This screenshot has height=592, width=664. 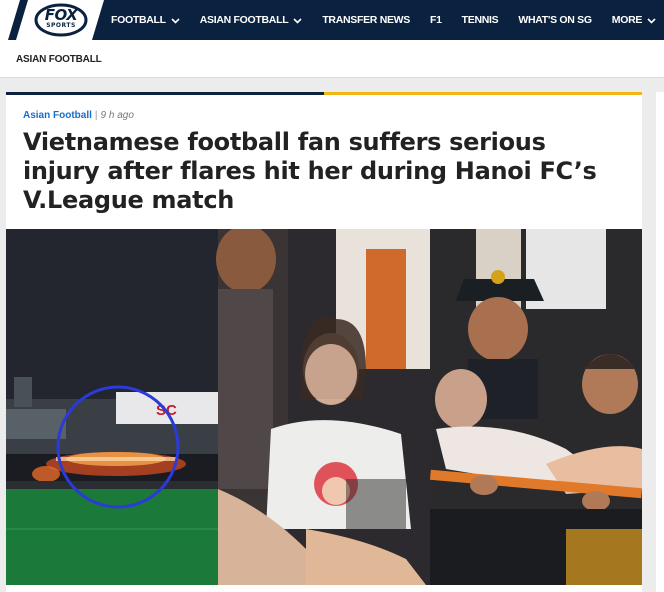 I want to click on nav-item-label: TENNIS, so click(x=480, y=20).